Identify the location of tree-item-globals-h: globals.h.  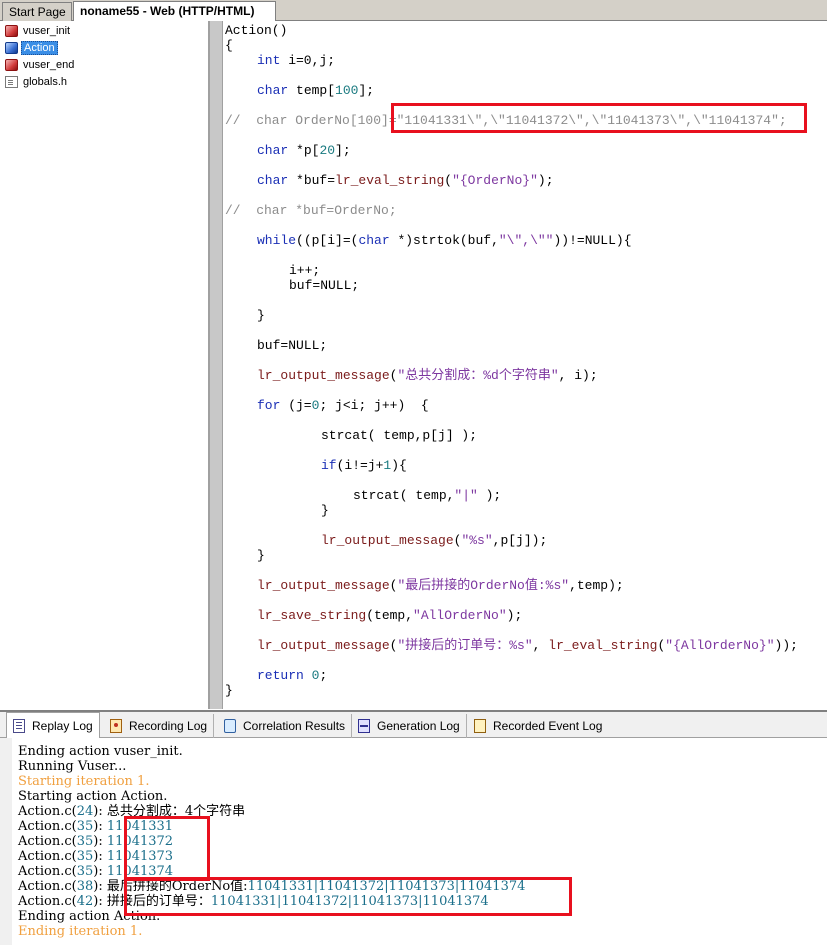
(37, 82).